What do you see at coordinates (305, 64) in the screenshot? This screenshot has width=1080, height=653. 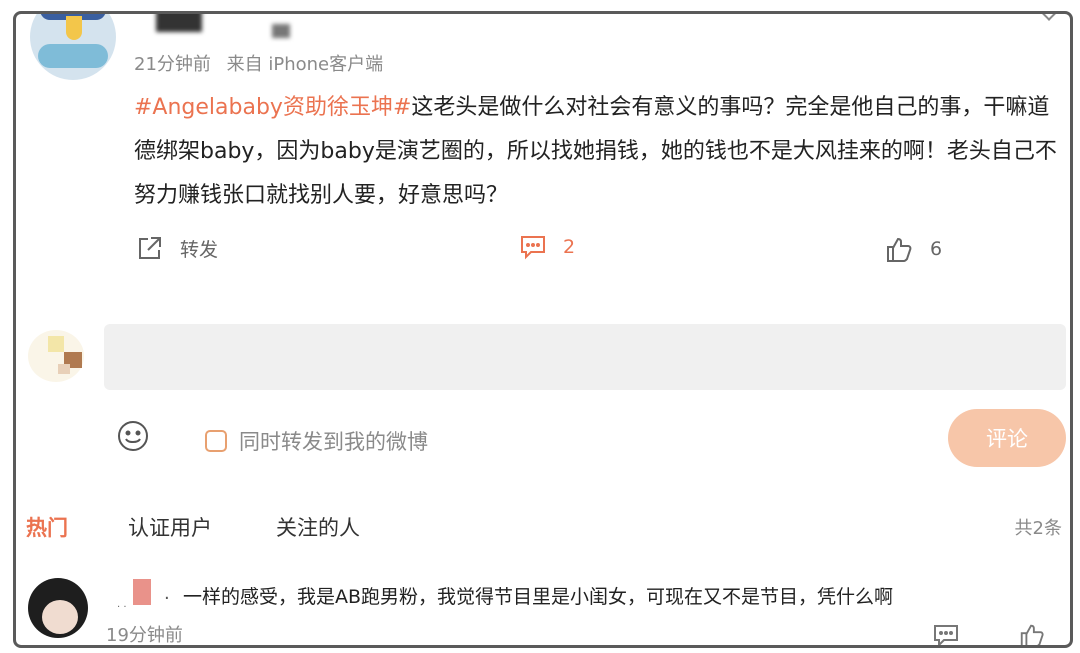 I see `post-source: 来自 iPhone客户端` at bounding box center [305, 64].